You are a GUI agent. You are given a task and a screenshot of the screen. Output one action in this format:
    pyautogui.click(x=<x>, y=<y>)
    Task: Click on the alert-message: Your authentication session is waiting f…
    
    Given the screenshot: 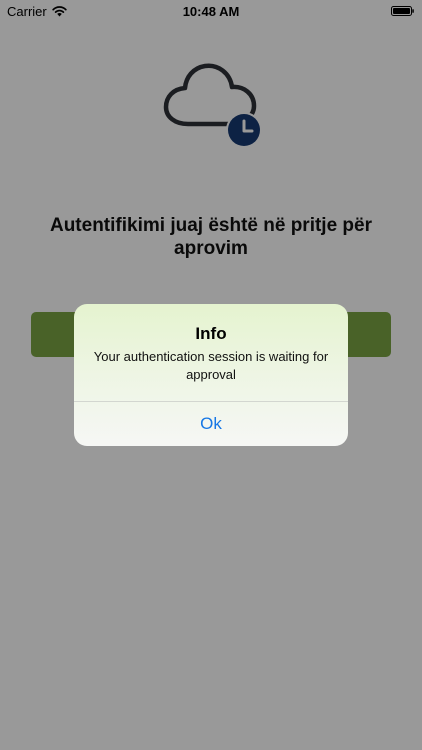 What is the action you would take?
    pyautogui.click(x=211, y=365)
    